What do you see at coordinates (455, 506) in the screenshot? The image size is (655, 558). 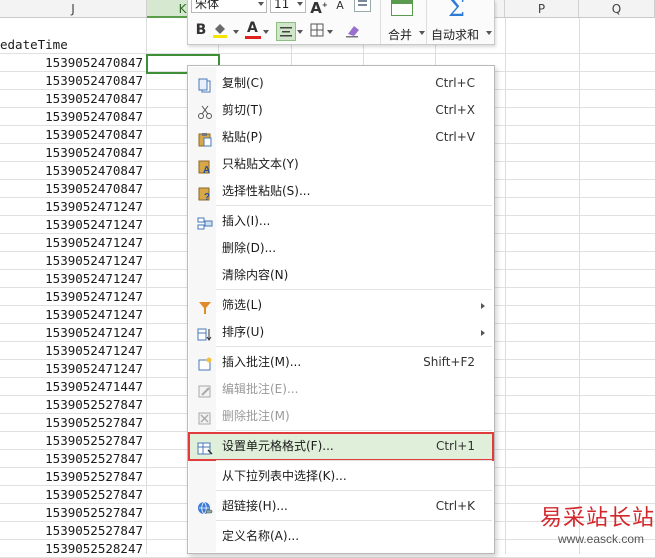 I see `menu-item-shortcut: Ctrl+K` at bounding box center [455, 506].